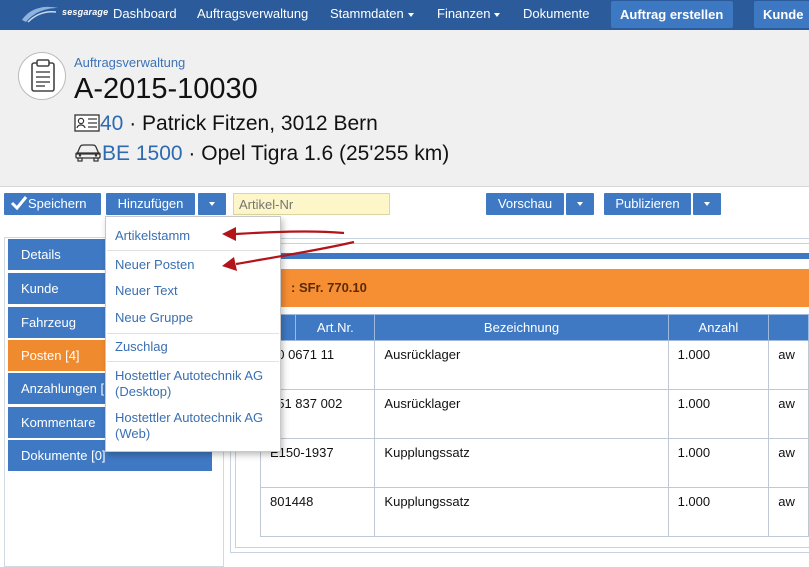 This screenshot has height=567, width=809. Describe the element at coordinates (316, 153) in the screenshot. I see `vehicle-info: · Opel Tigra 1.6 (25'255 km)` at that location.